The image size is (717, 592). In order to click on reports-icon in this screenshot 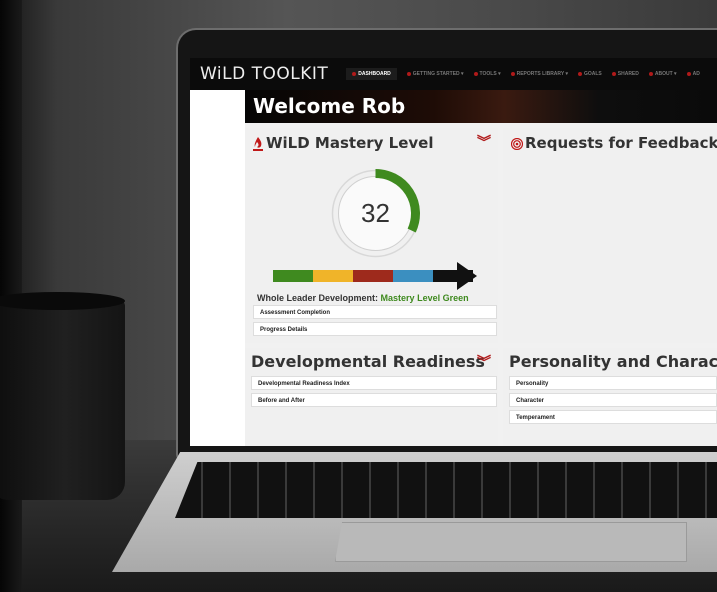, I will do `click(512, 74)`.